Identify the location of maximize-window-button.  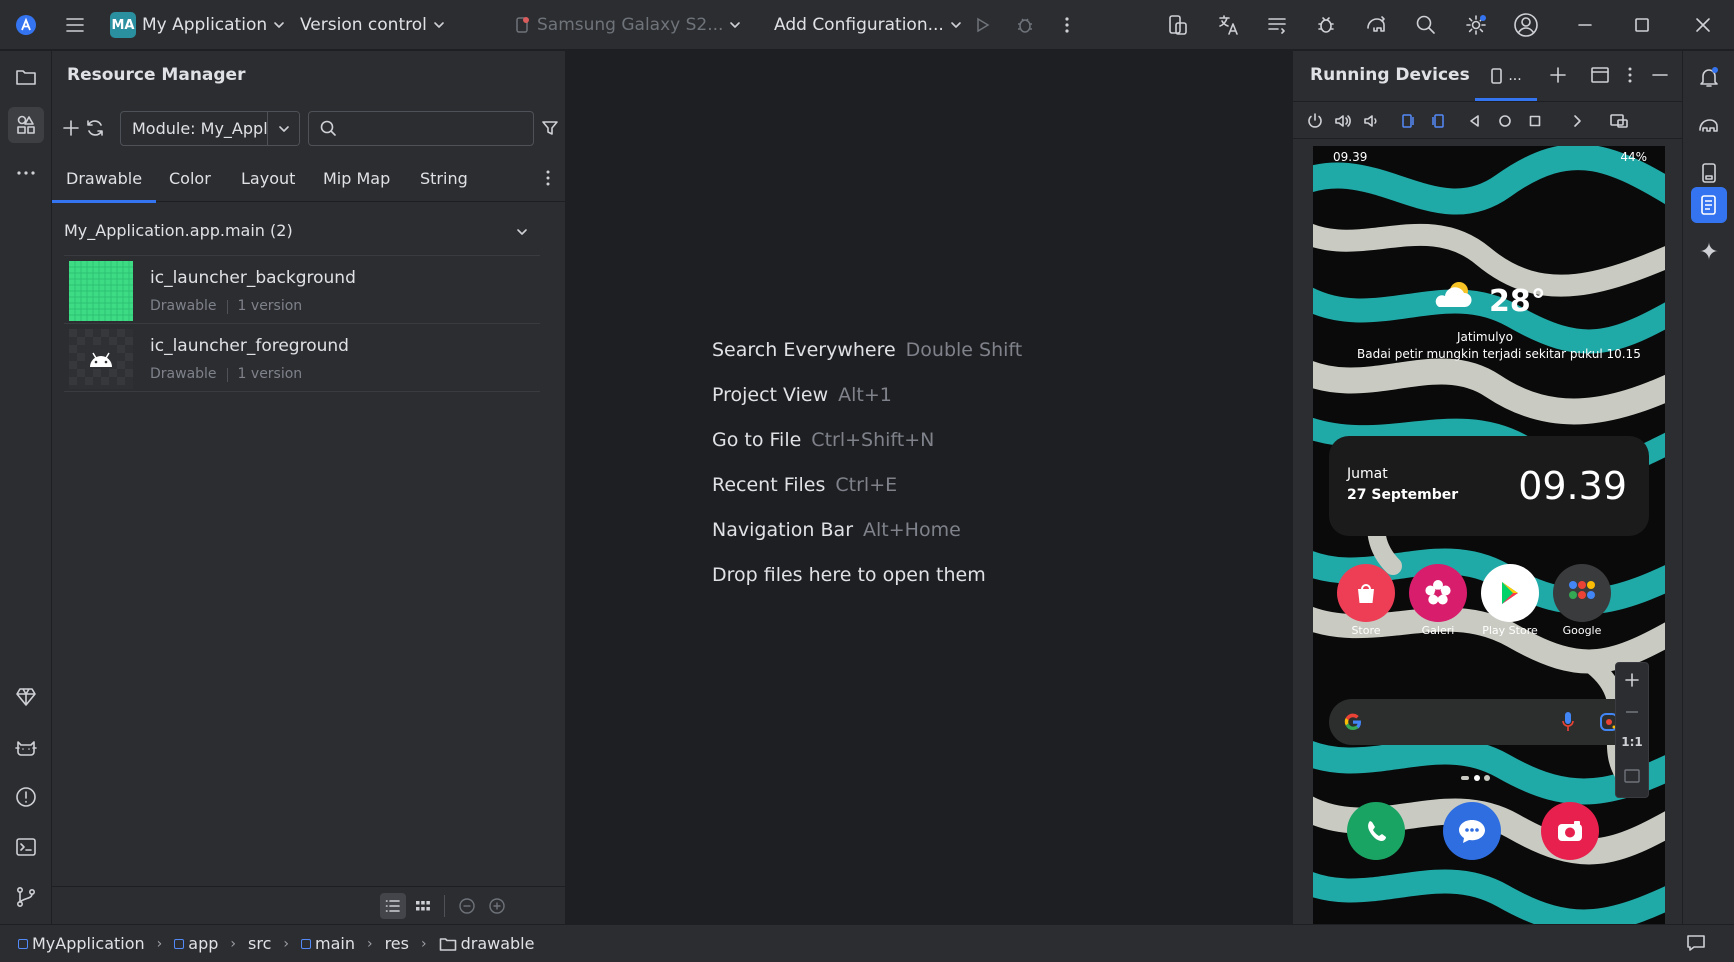
(1642, 25).